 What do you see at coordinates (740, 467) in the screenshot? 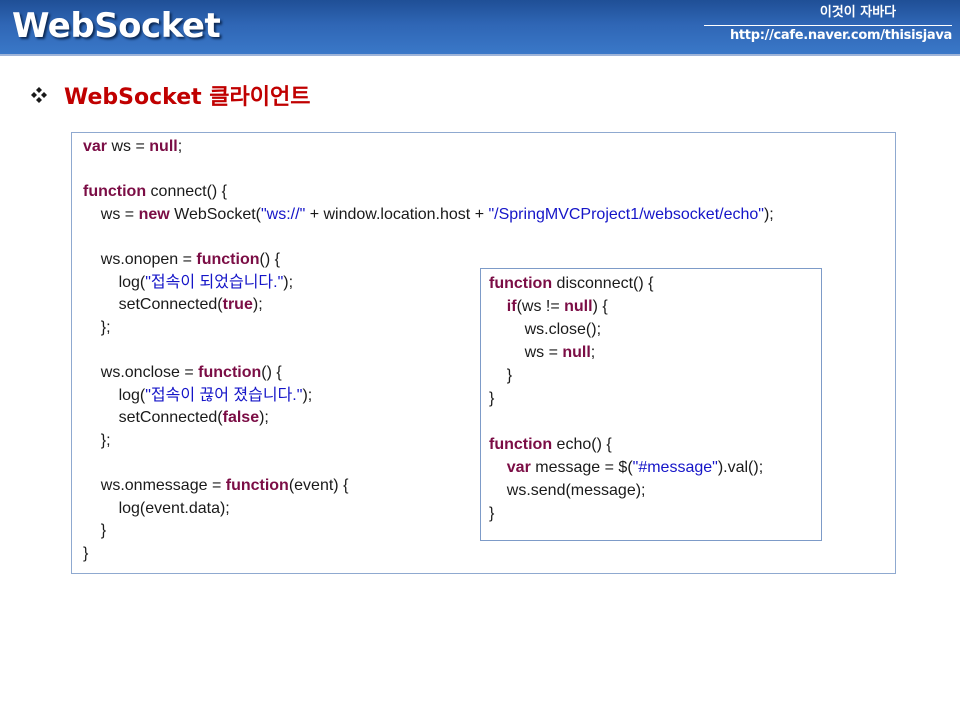
I see `code-token: ).val();` at bounding box center [740, 467].